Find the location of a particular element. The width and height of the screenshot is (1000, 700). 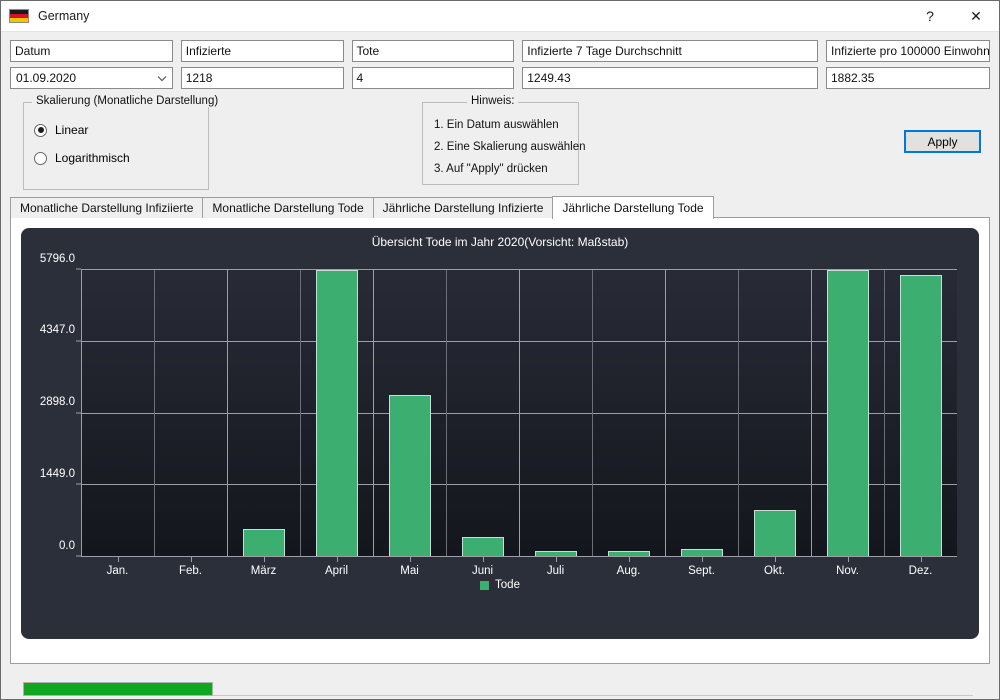

bar-slot: Juli is located at coordinates (555, 423).